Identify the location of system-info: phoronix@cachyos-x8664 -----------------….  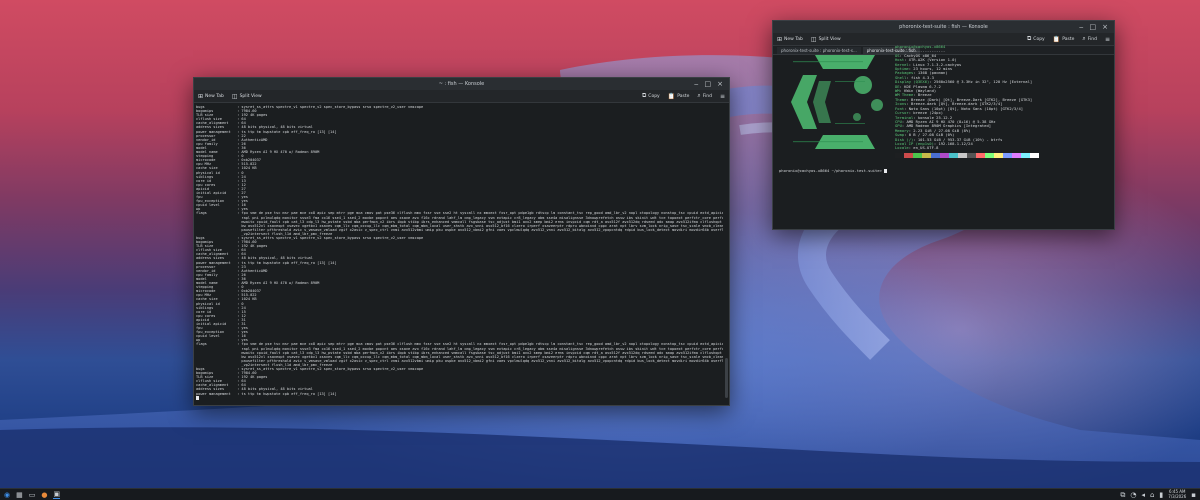
(998, 101).